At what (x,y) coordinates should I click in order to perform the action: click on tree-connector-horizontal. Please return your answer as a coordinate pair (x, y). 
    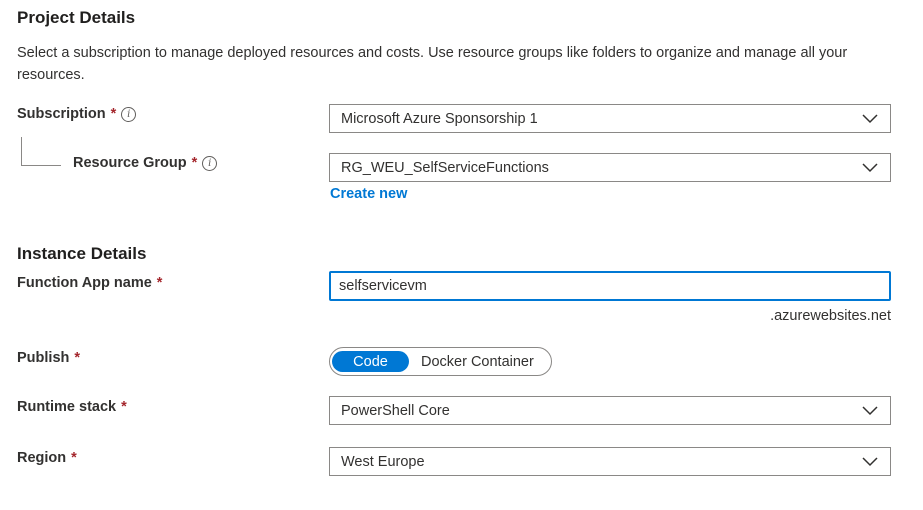
    Looking at the image, I should click on (41, 165).